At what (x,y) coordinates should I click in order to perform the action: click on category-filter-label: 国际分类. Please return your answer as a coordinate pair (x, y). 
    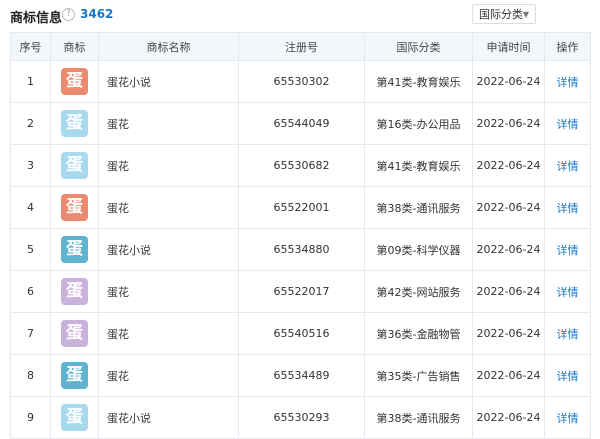
    Looking at the image, I should click on (501, 14).